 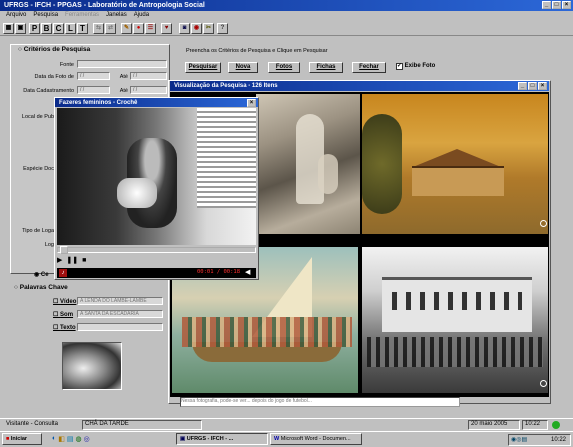 What do you see at coordinates (542, 86) in the screenshot?
I see `viewer-close-icon: ×` at bounding box center [542, 86].